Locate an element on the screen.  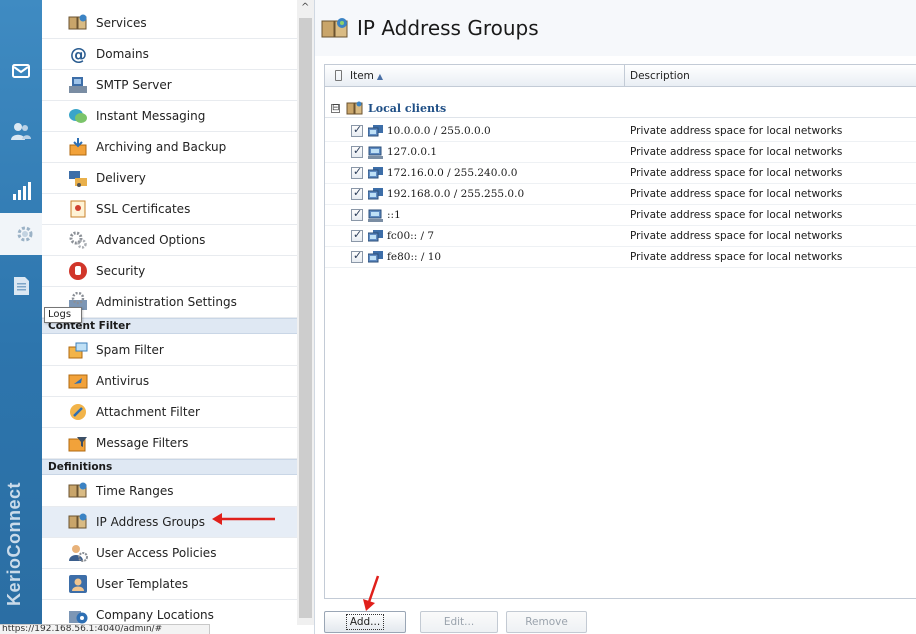
nav-item-user-templates: User Templates is located at coordinates (169, 584).